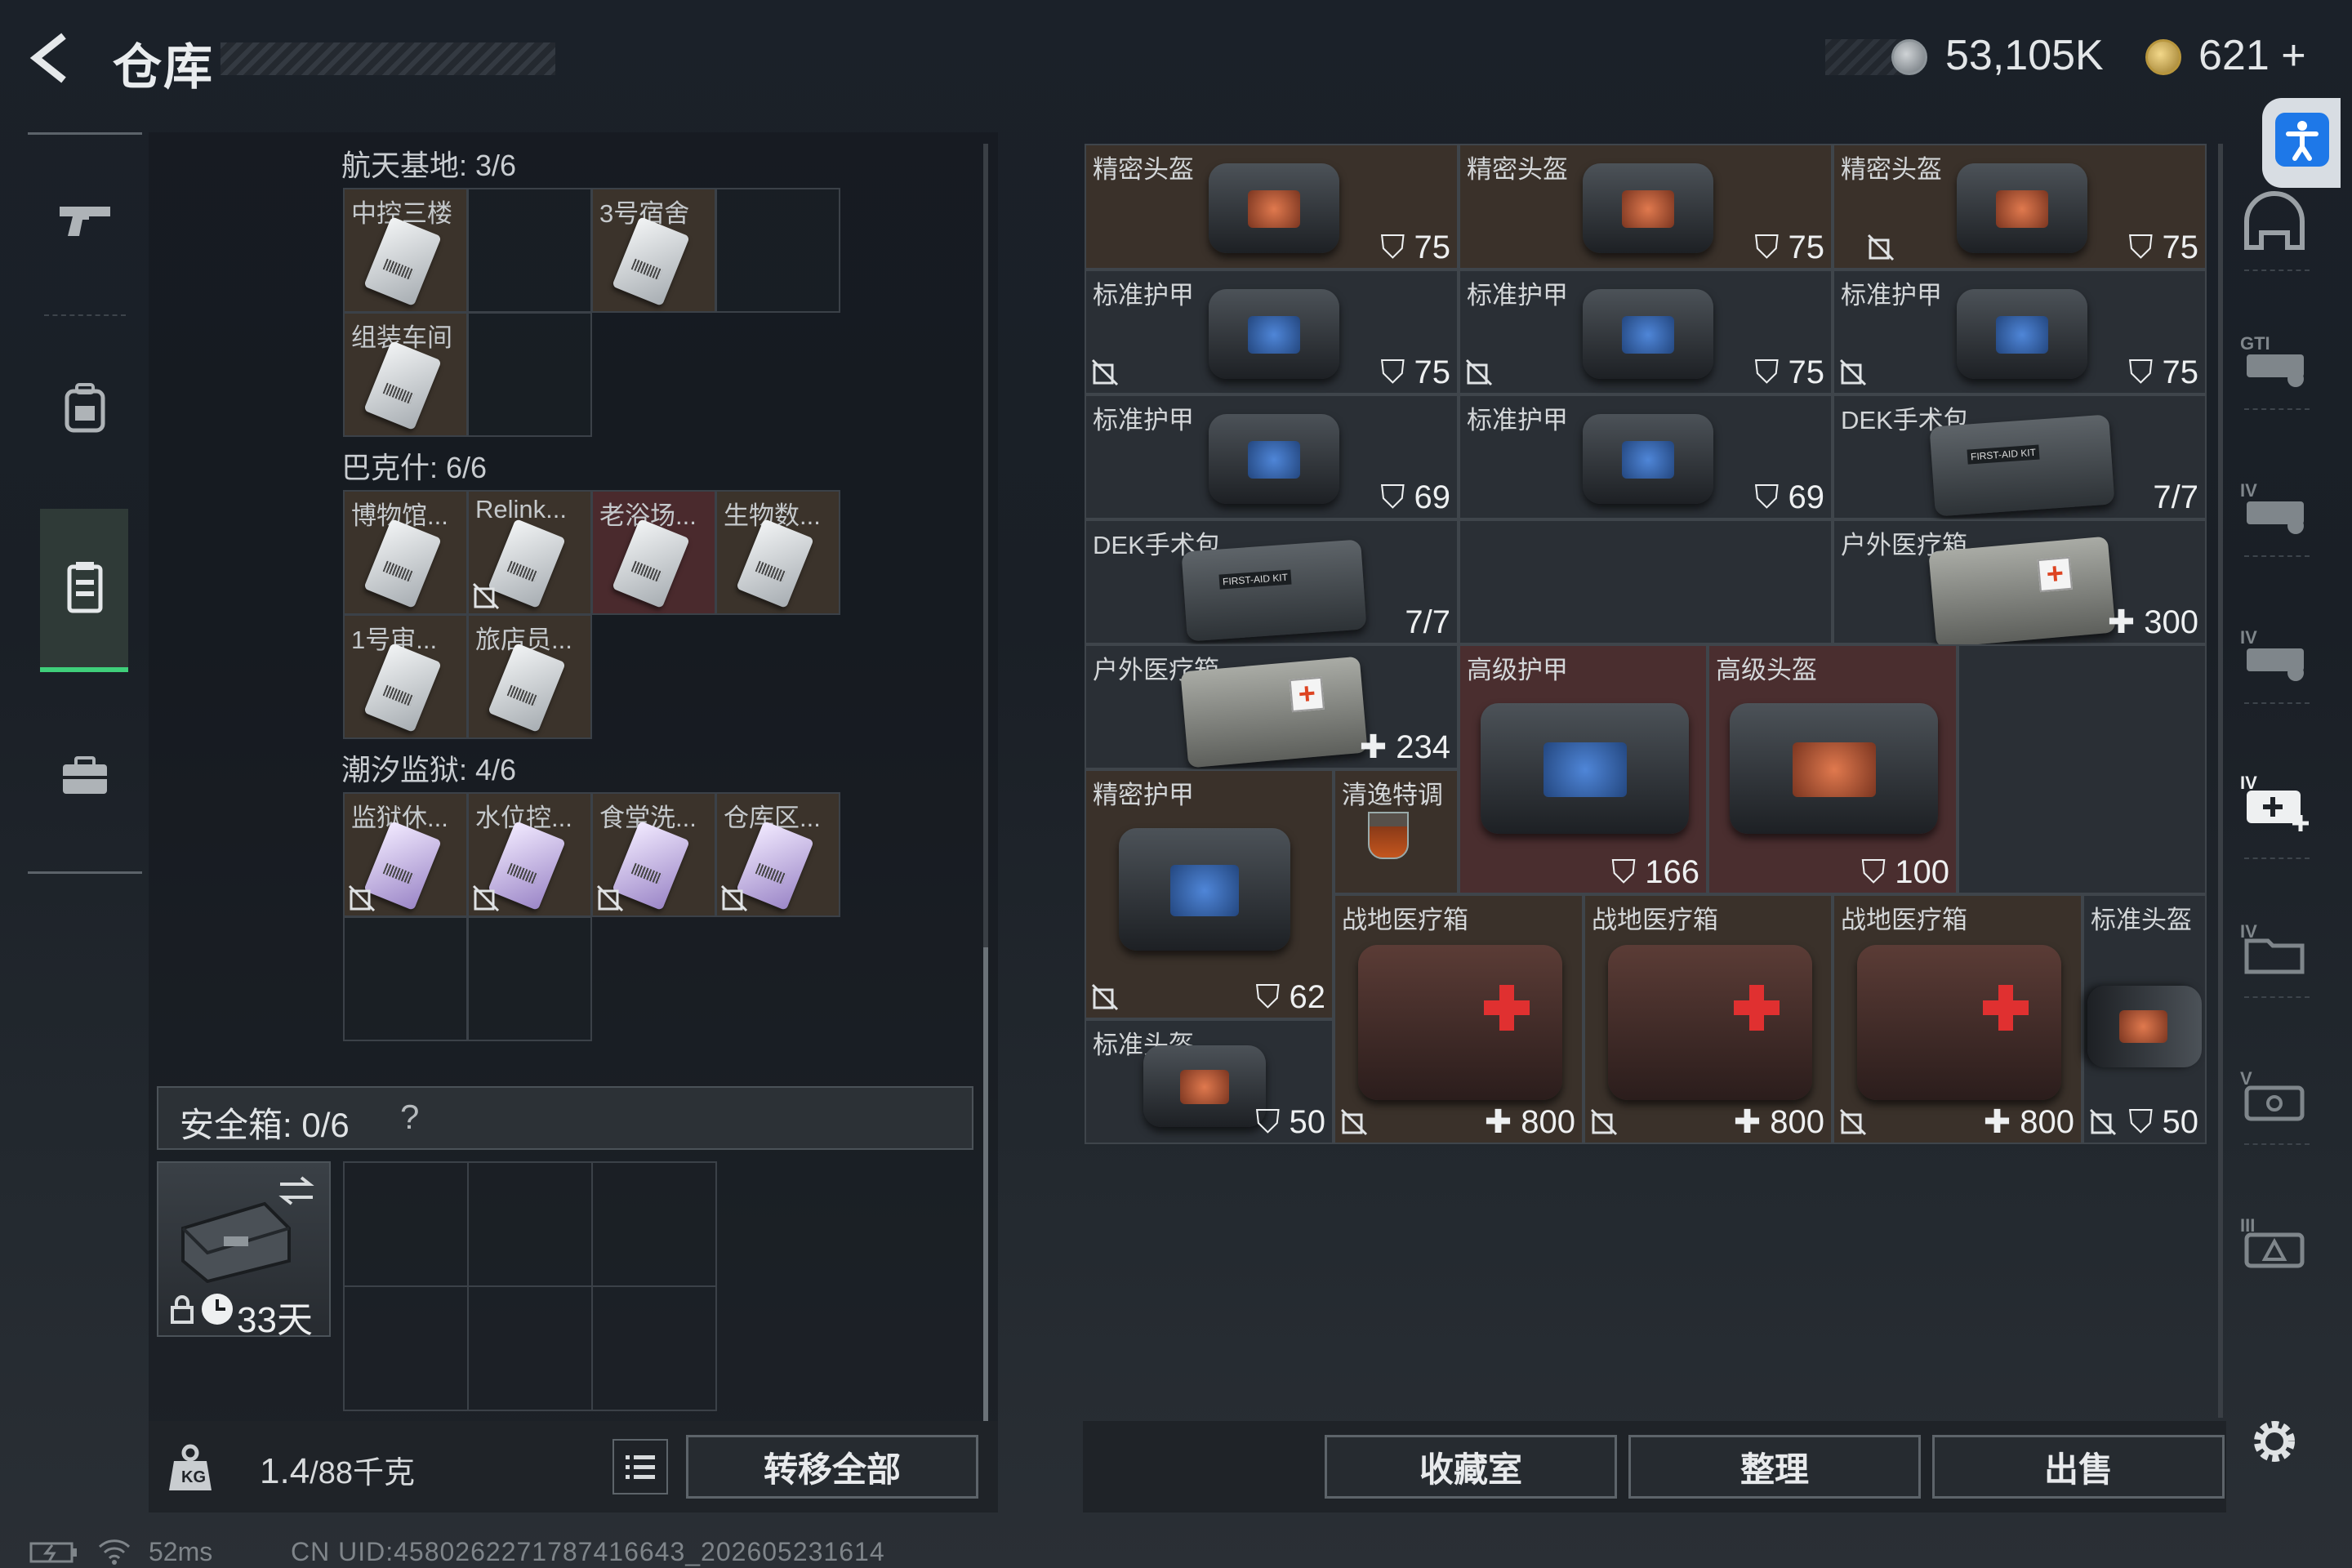 Image resolution: width=2352 pixels, height=1568 pixels. Describe the element at coordinates (1905, 872) in the screenshot. I see `item-stat: ⛉ 100` at that location.